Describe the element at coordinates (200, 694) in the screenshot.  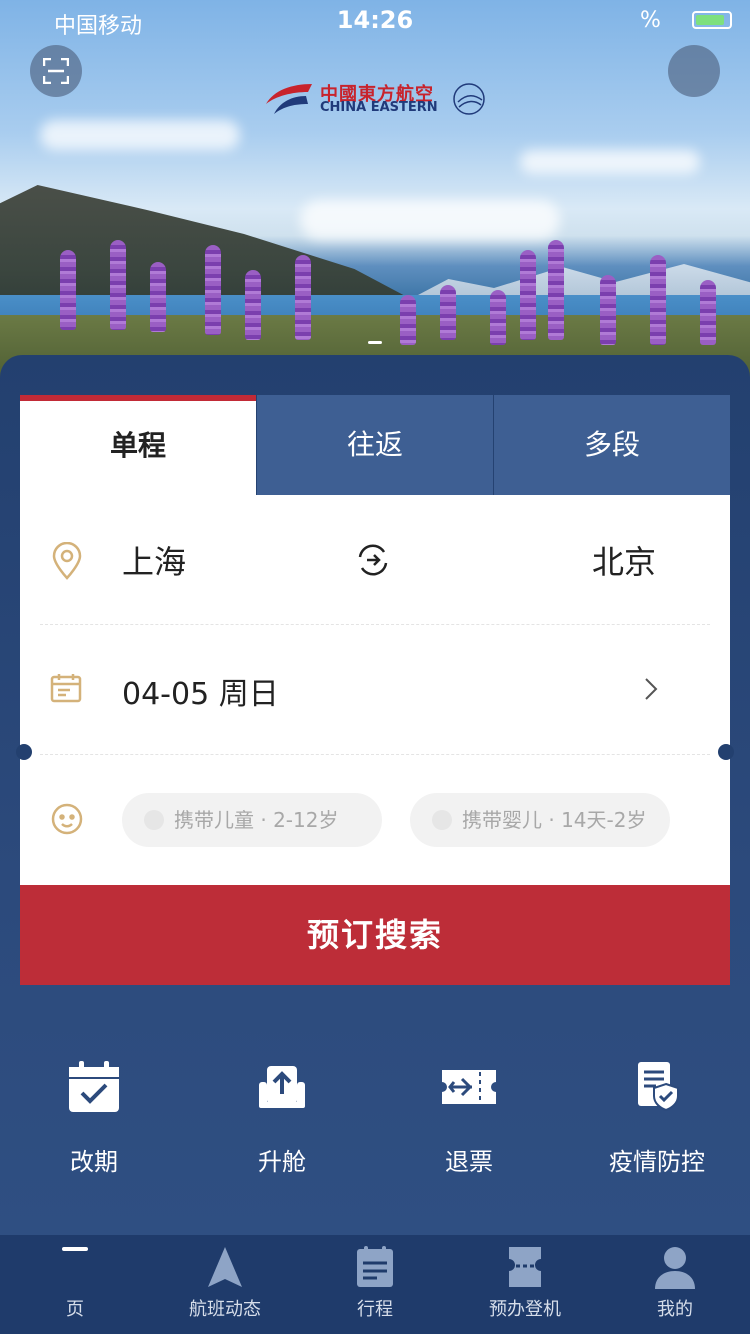
I see `departure-date: 04-05 周日` at that location.